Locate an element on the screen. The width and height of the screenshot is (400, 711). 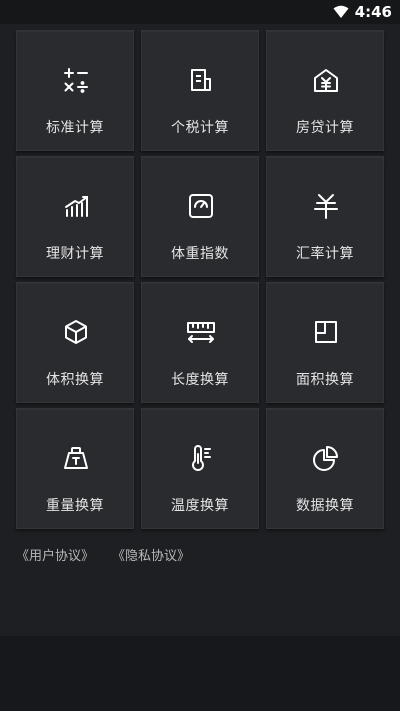
tile-label: 汇率计算 is located at coordinates (325, 254).